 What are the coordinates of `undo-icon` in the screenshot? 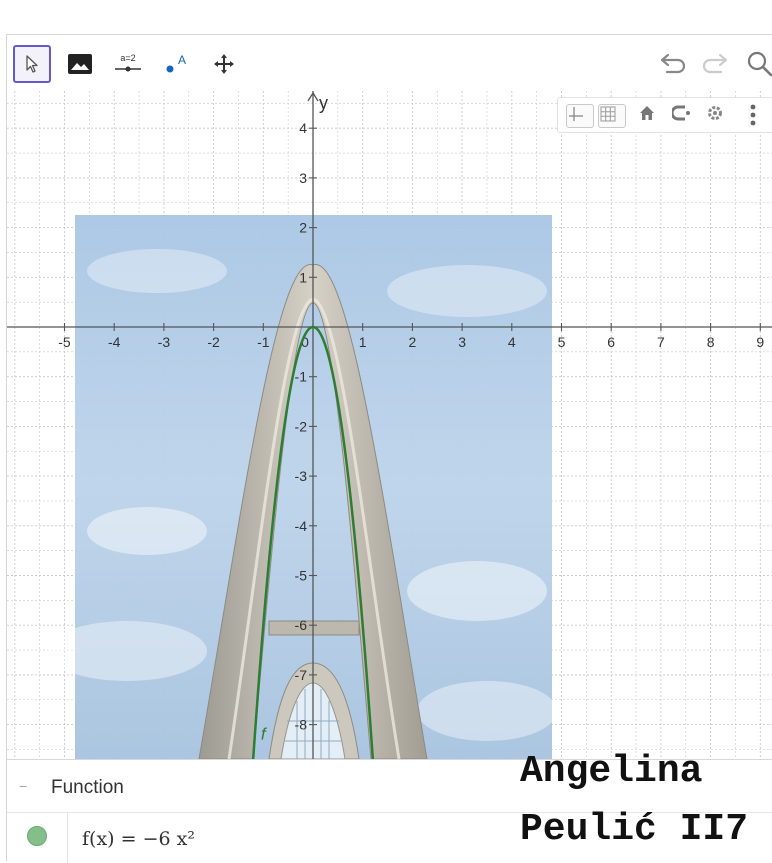 It's located at (674, 62).